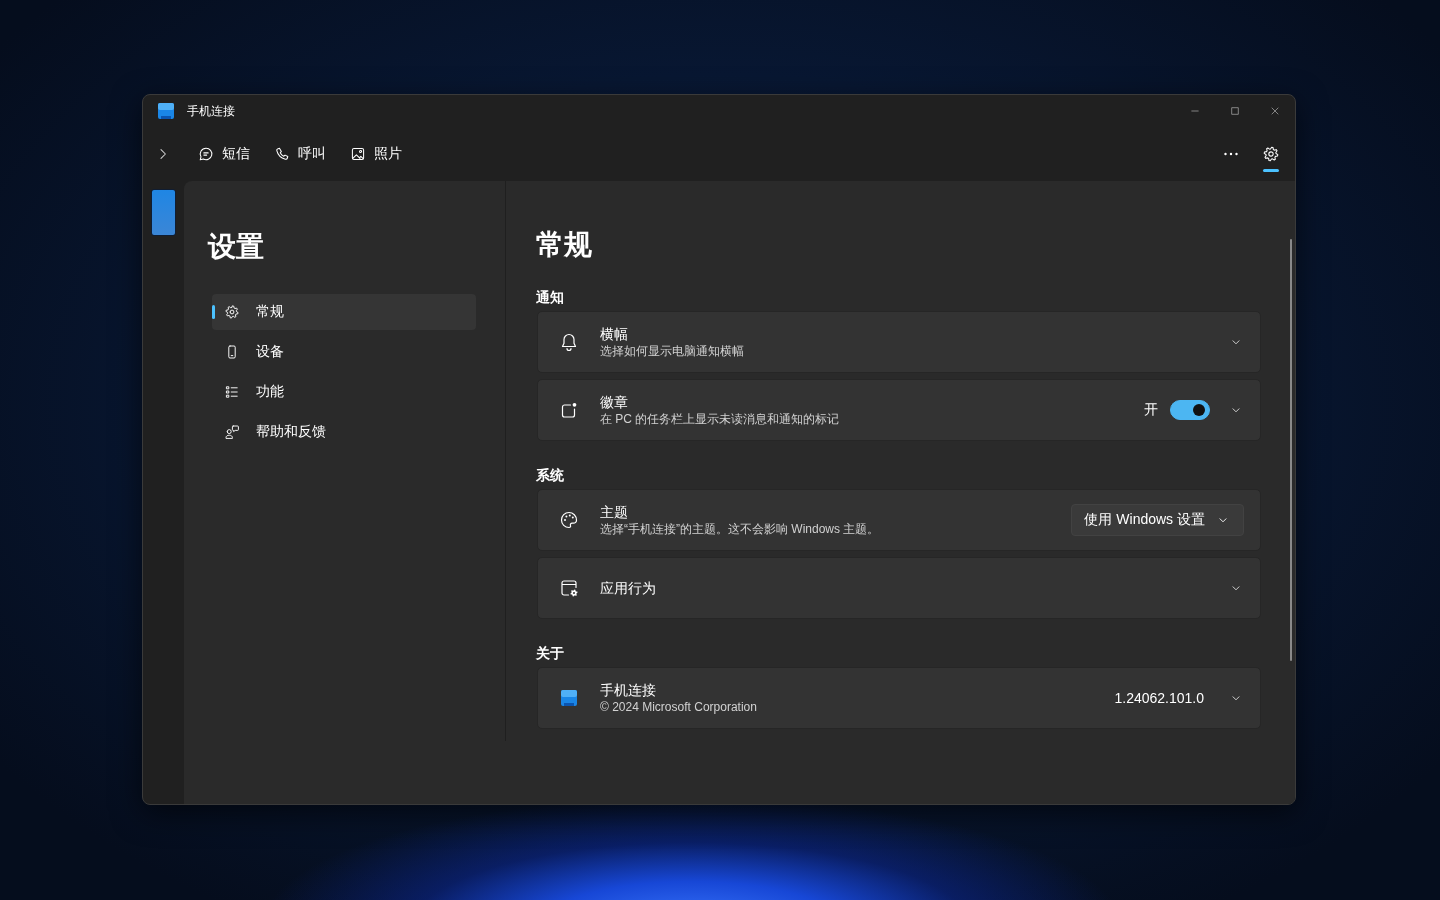 Image resolution: width=1440 pixels, height=900 pixels. I want to click on card-title: 应用行为, so click(628, 588).